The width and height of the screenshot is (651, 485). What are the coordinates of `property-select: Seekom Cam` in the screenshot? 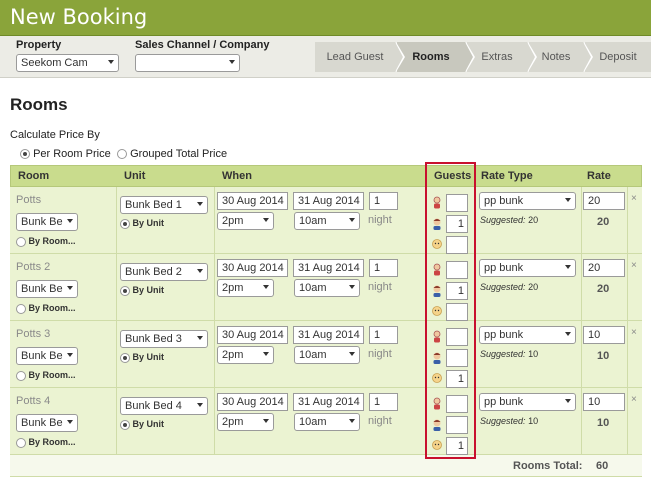 It's located at (67, 63).